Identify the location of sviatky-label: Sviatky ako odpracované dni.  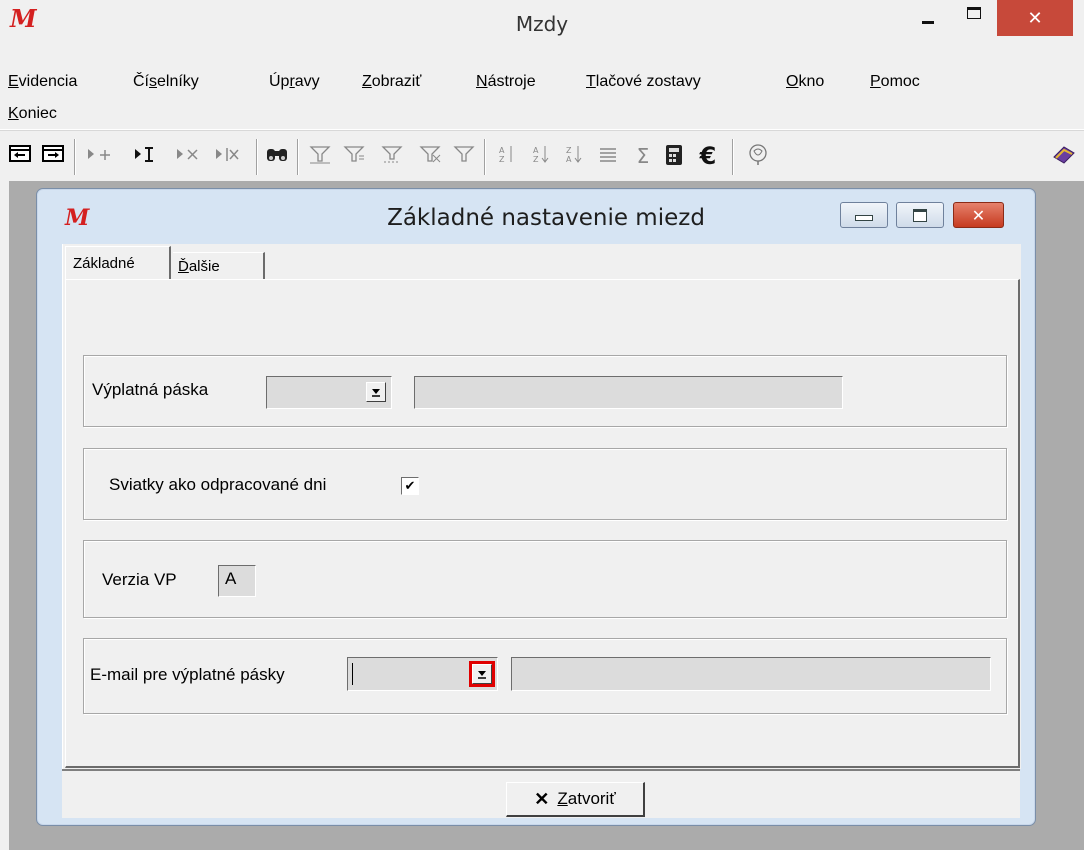
(218, 484).